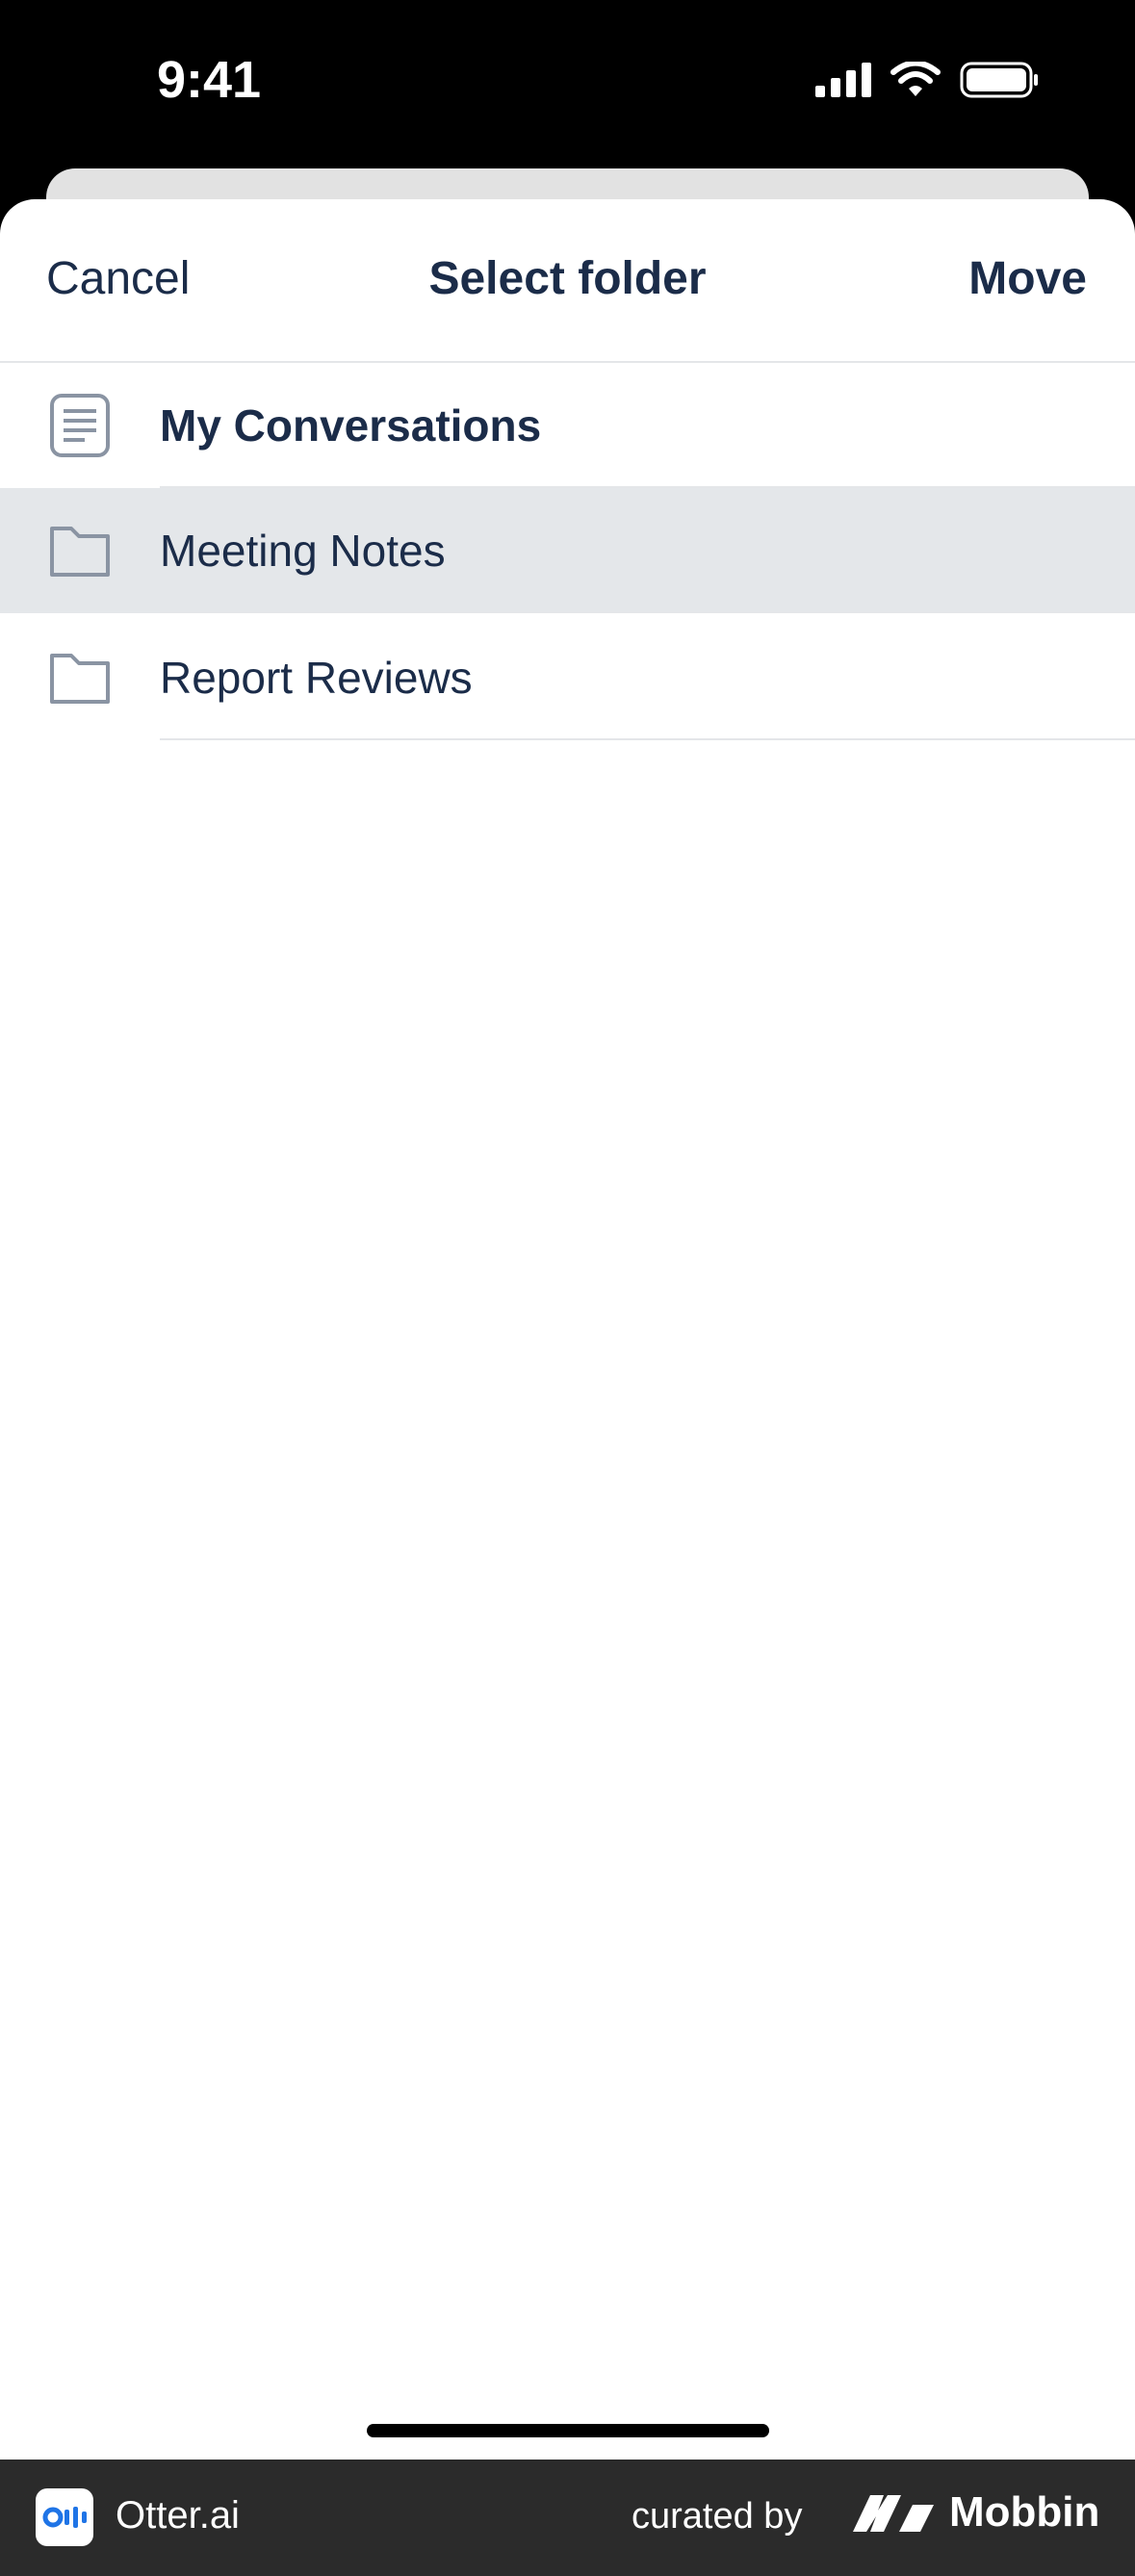 This screenshot has width=1135, height=2576. Describe the element at coordinates (567, 279) in the screenshot. I see `page-title: Select folder` at that location.